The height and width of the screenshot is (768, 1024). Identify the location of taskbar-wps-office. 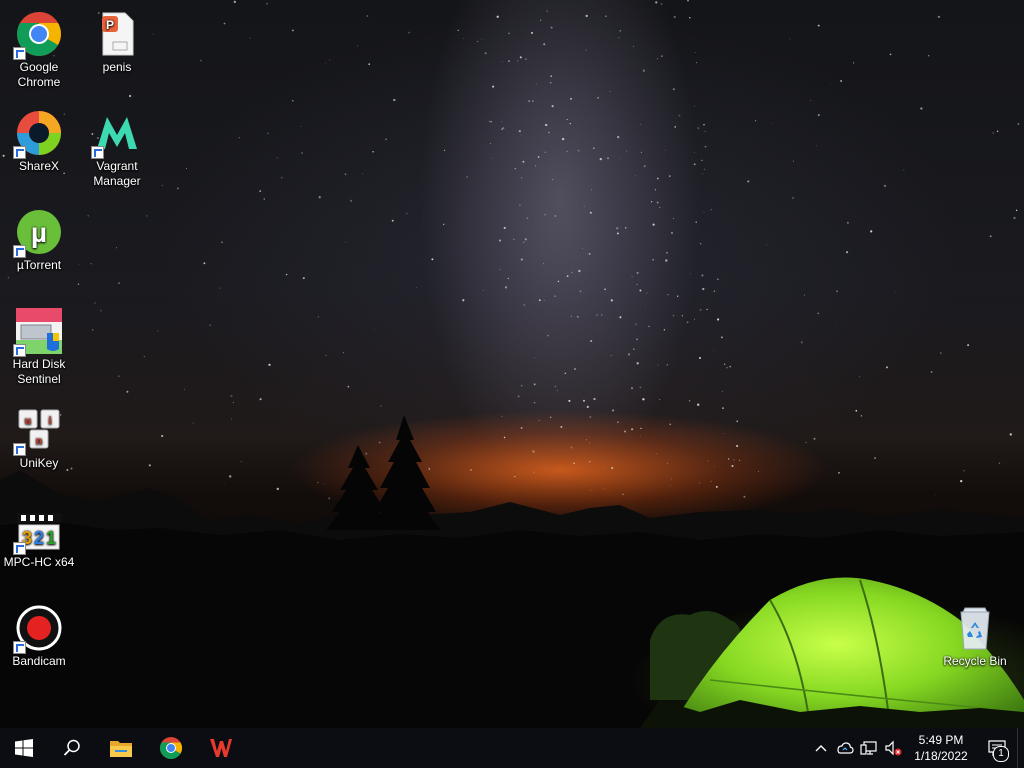
(221, 748).